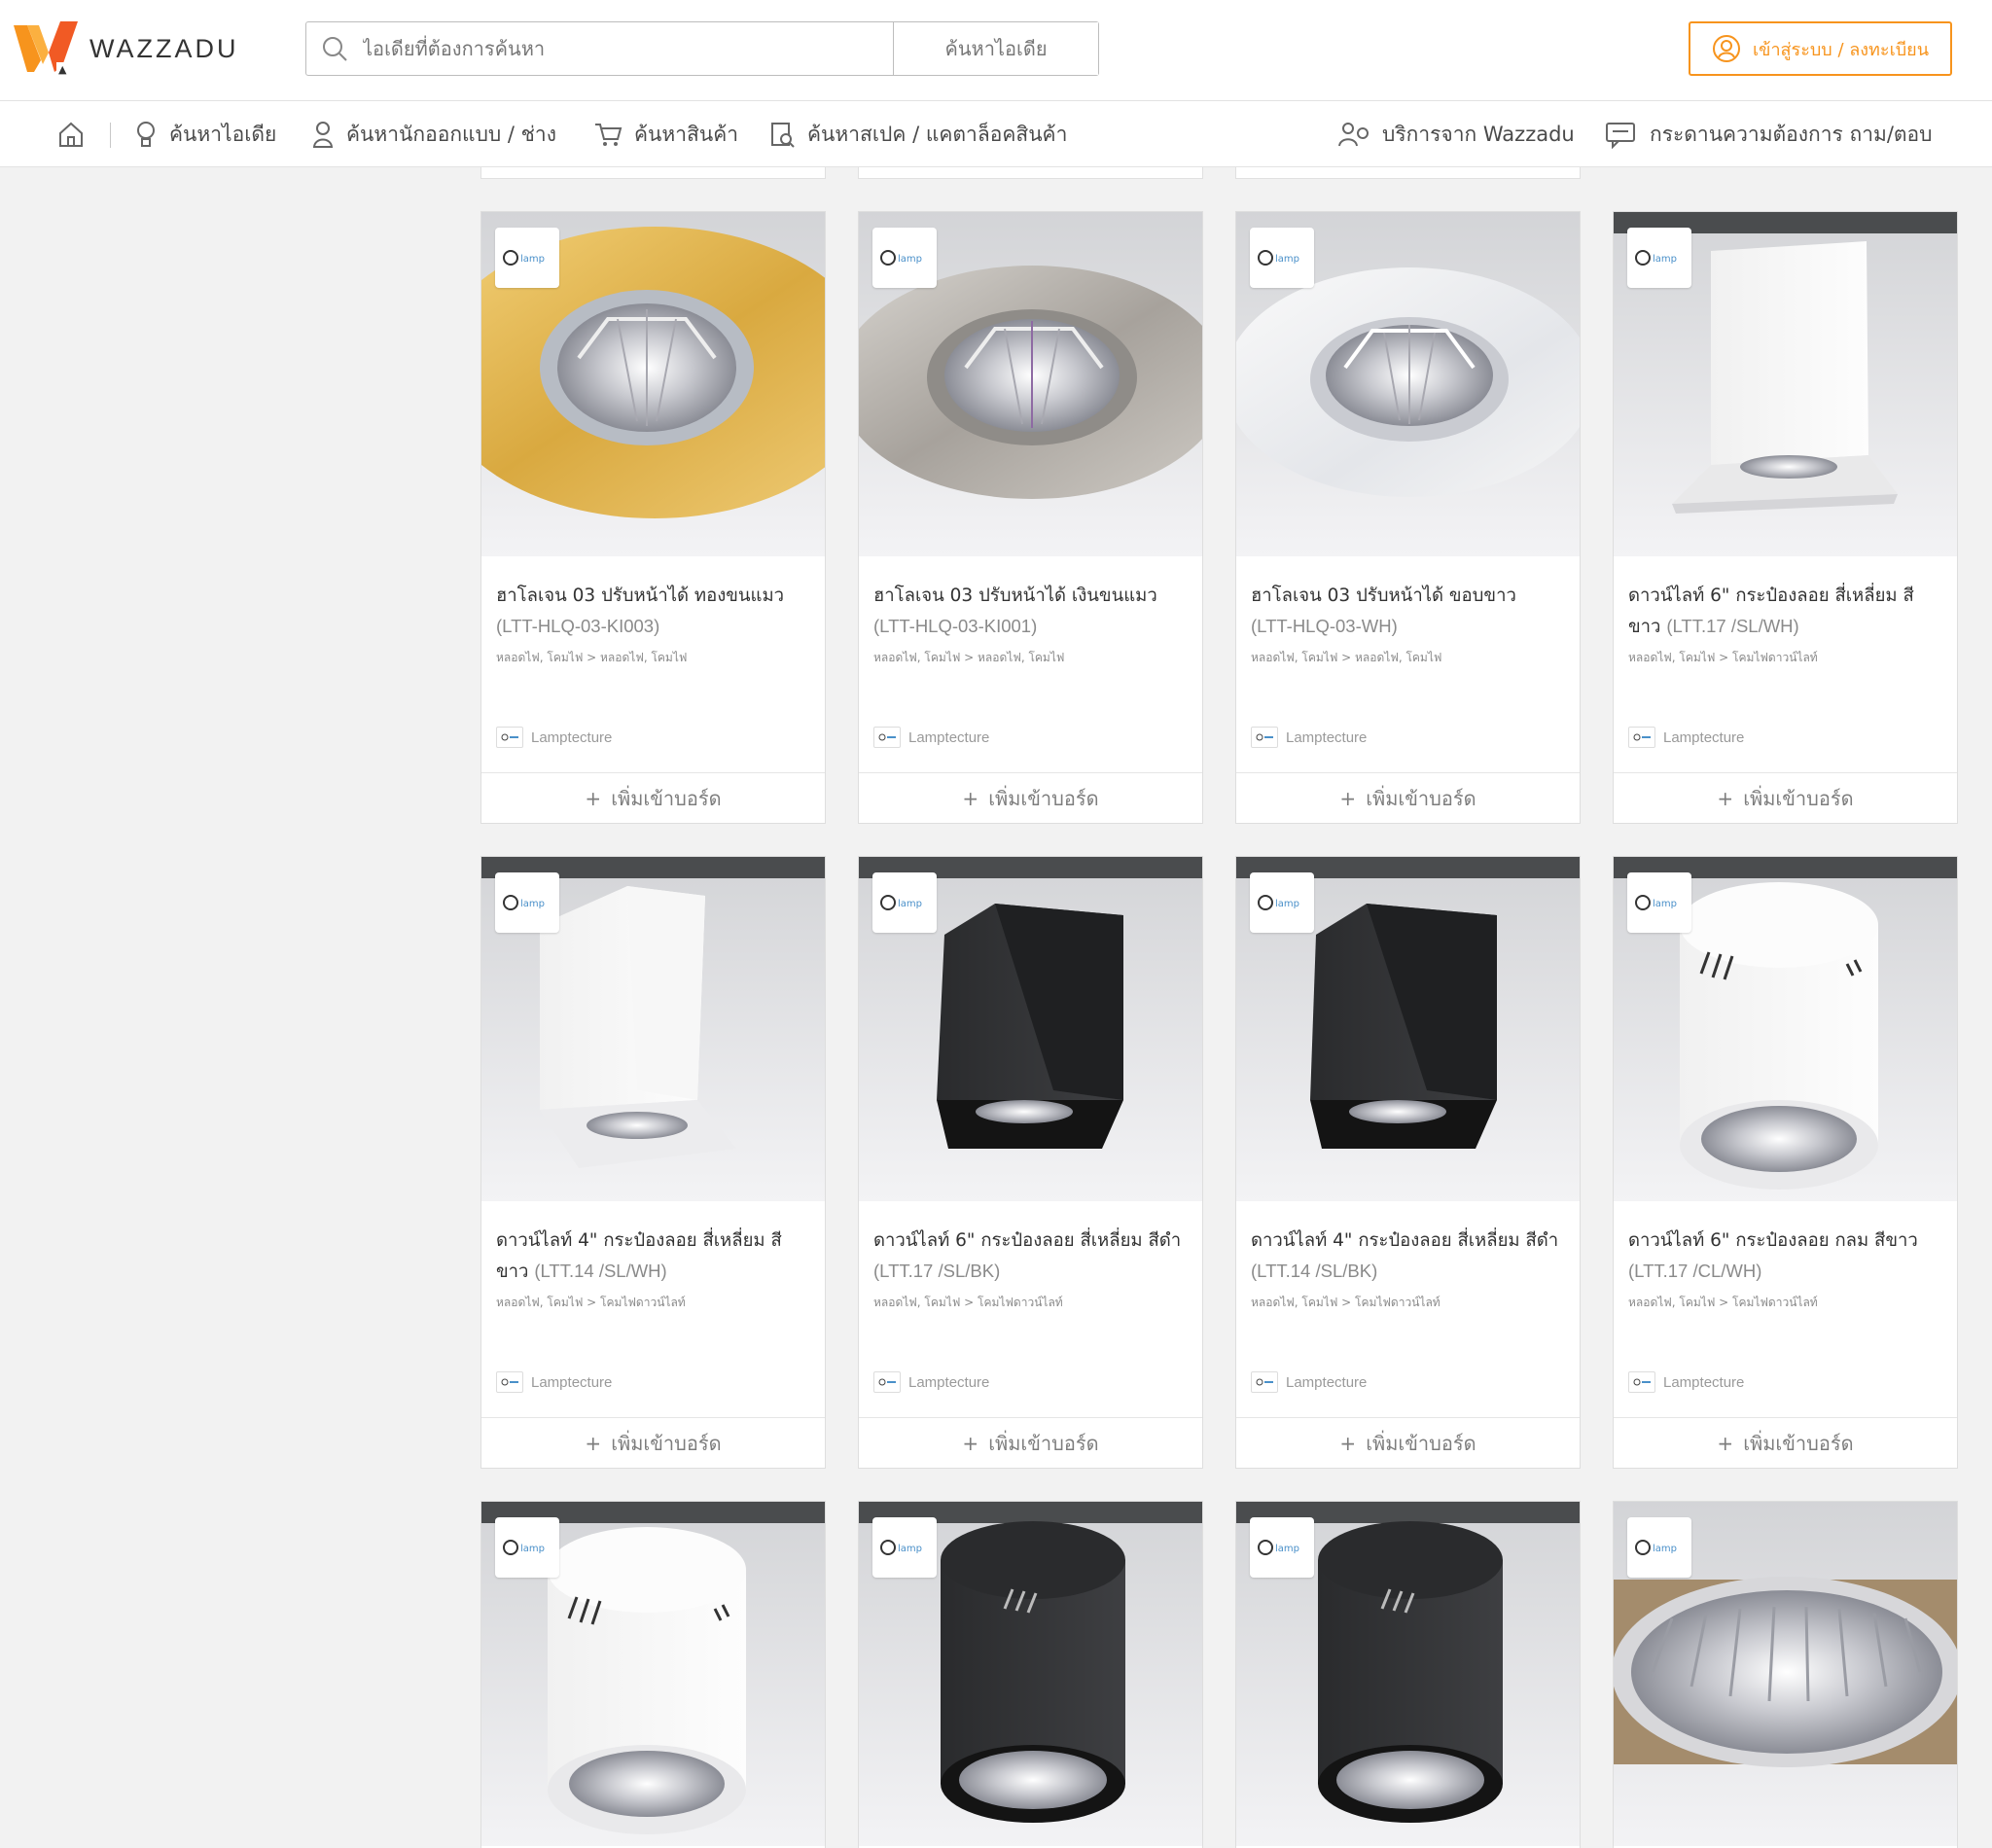 The height and width of the screenshot is (1848, 1992). What do you see at coordinates (1791, 134) in the screenshot?
I see `nav-request-board-label: กระดานความต้องการ ถาม/ตอบ` at bounding box center [1791, 134].